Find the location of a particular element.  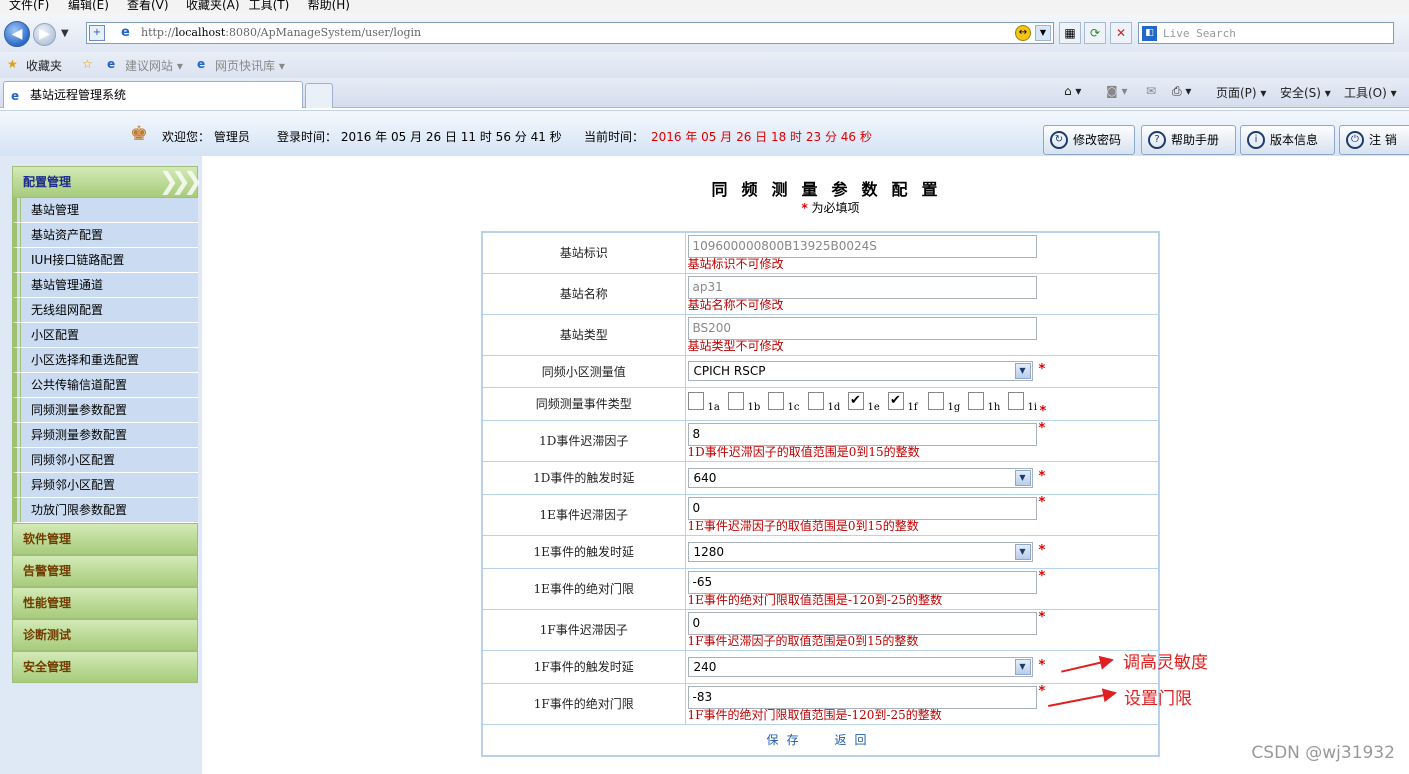

sidebar-section-security: 安全管理 is located at coordinates (105, 667).